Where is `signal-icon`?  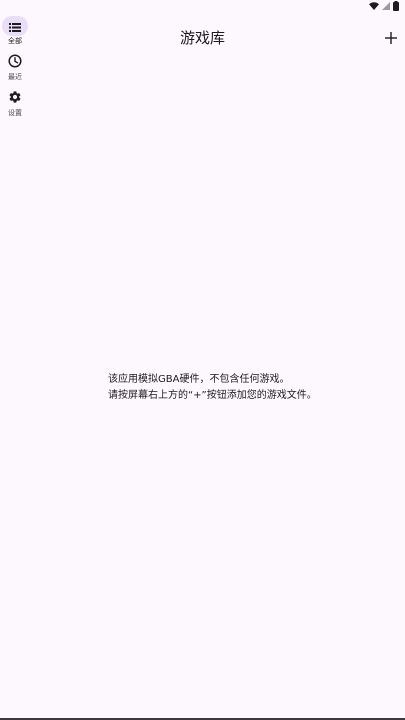 signal-icon is located at coordinates (386, 6).